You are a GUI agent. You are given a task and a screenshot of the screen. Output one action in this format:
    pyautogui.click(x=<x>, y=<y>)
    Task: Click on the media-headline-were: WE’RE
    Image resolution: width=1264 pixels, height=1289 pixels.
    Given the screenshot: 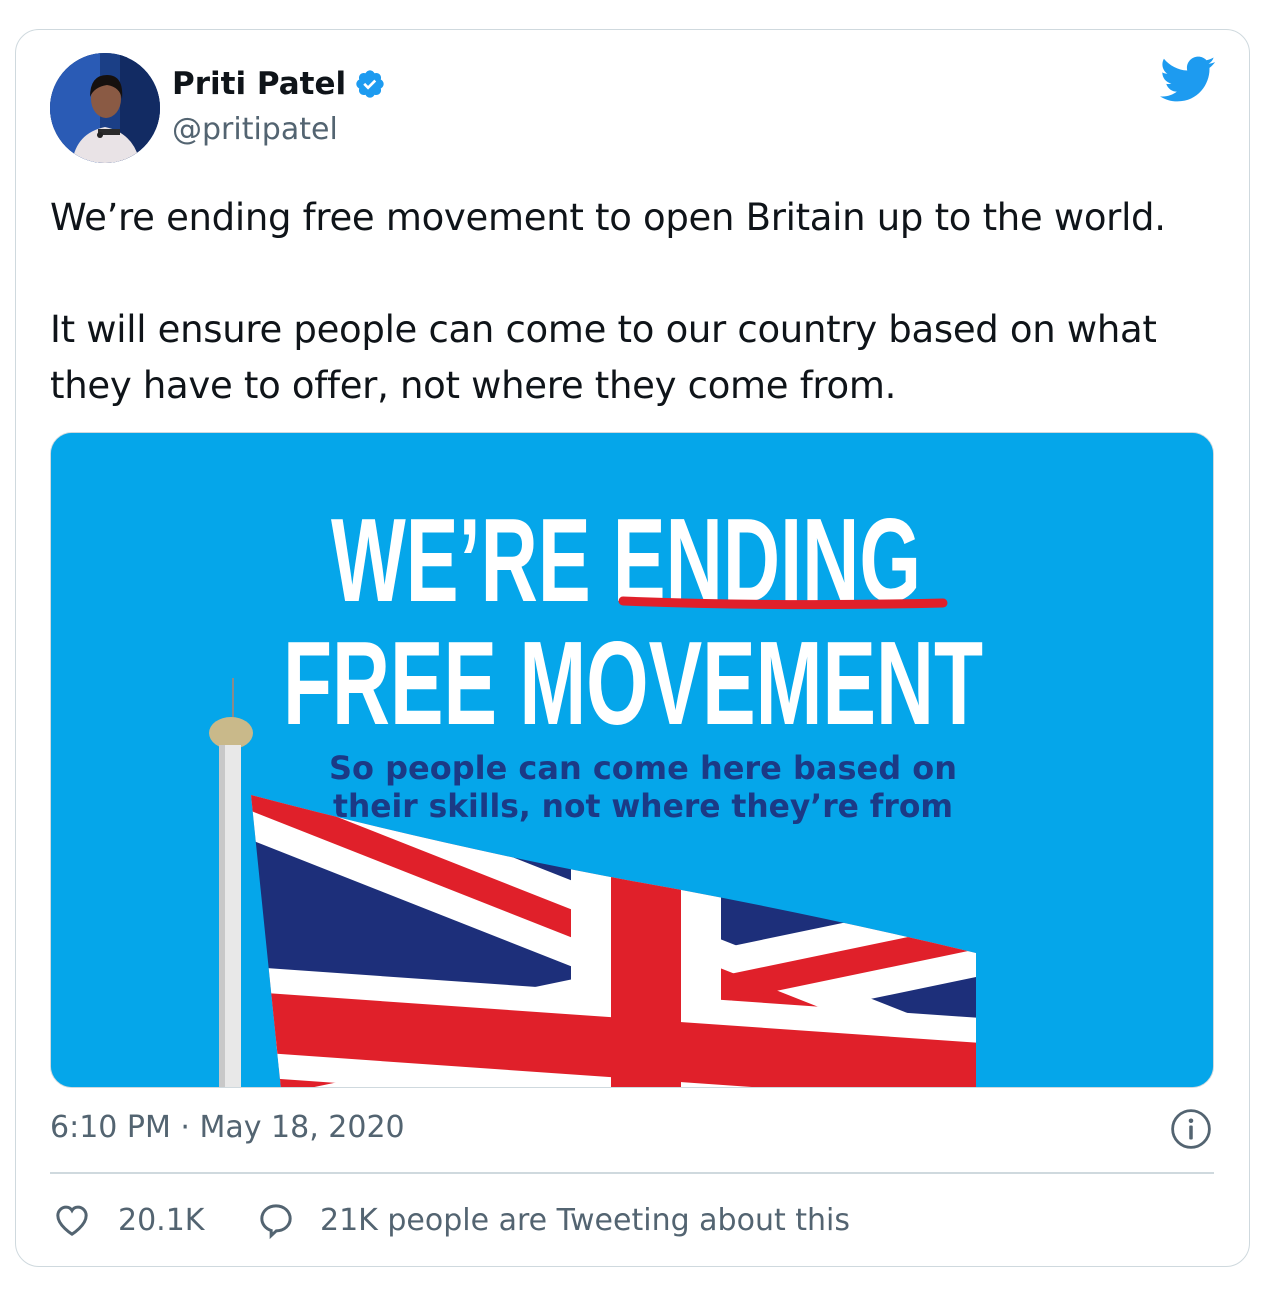 What is the action you would take?
    pyautogui.click(x=472, y=559)
    